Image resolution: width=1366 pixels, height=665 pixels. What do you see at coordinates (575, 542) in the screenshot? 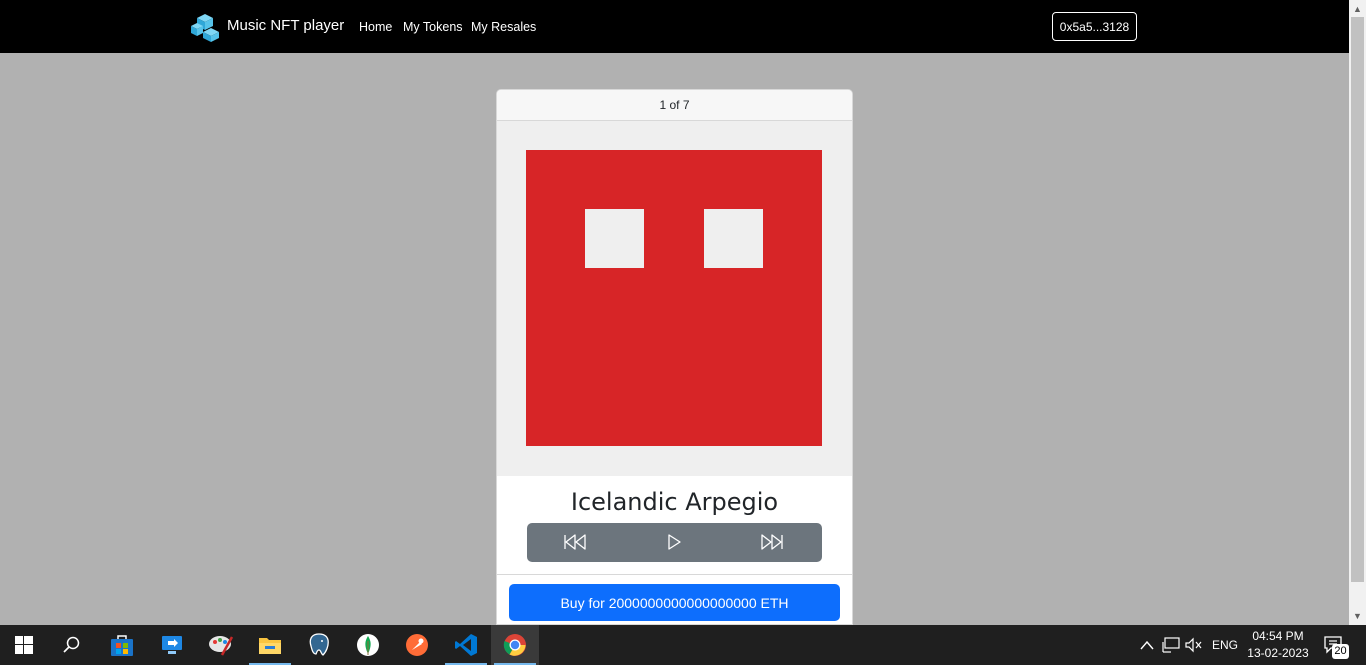
I see `skip-back-icon` at bounding box center [575, 542].